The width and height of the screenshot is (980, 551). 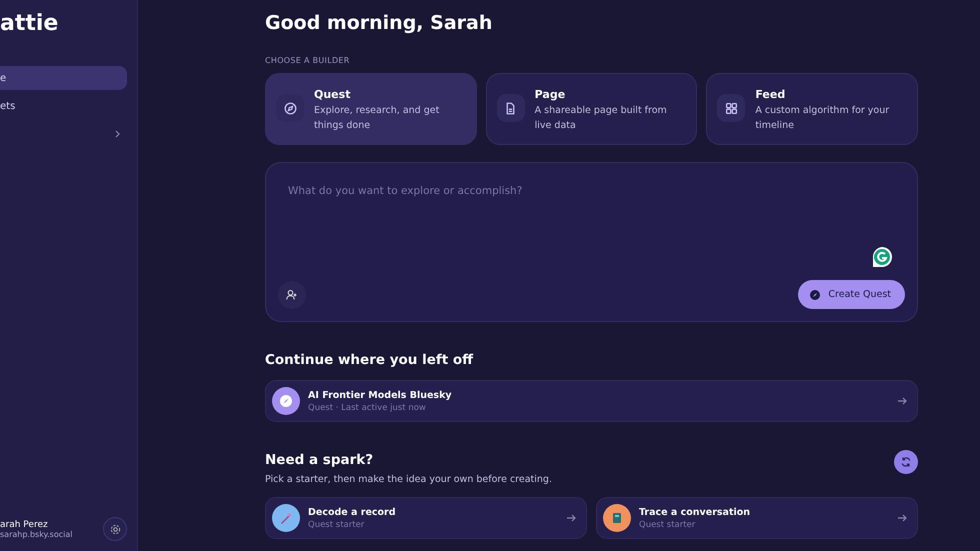 I want to click on profile-handle: sarahp.bsky.social, so click(x=36, y=534).